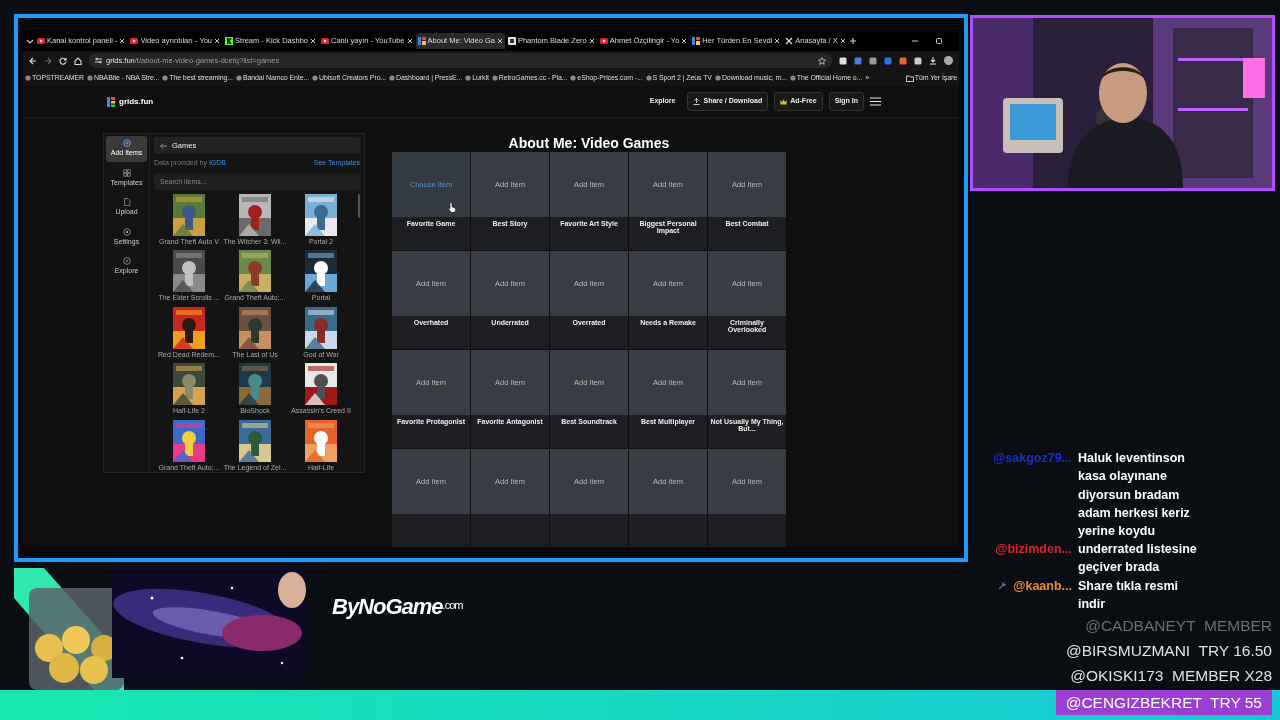  Describe the element at coordinates (909, 78) in the screenshot. I see `folder-icon` at that location.